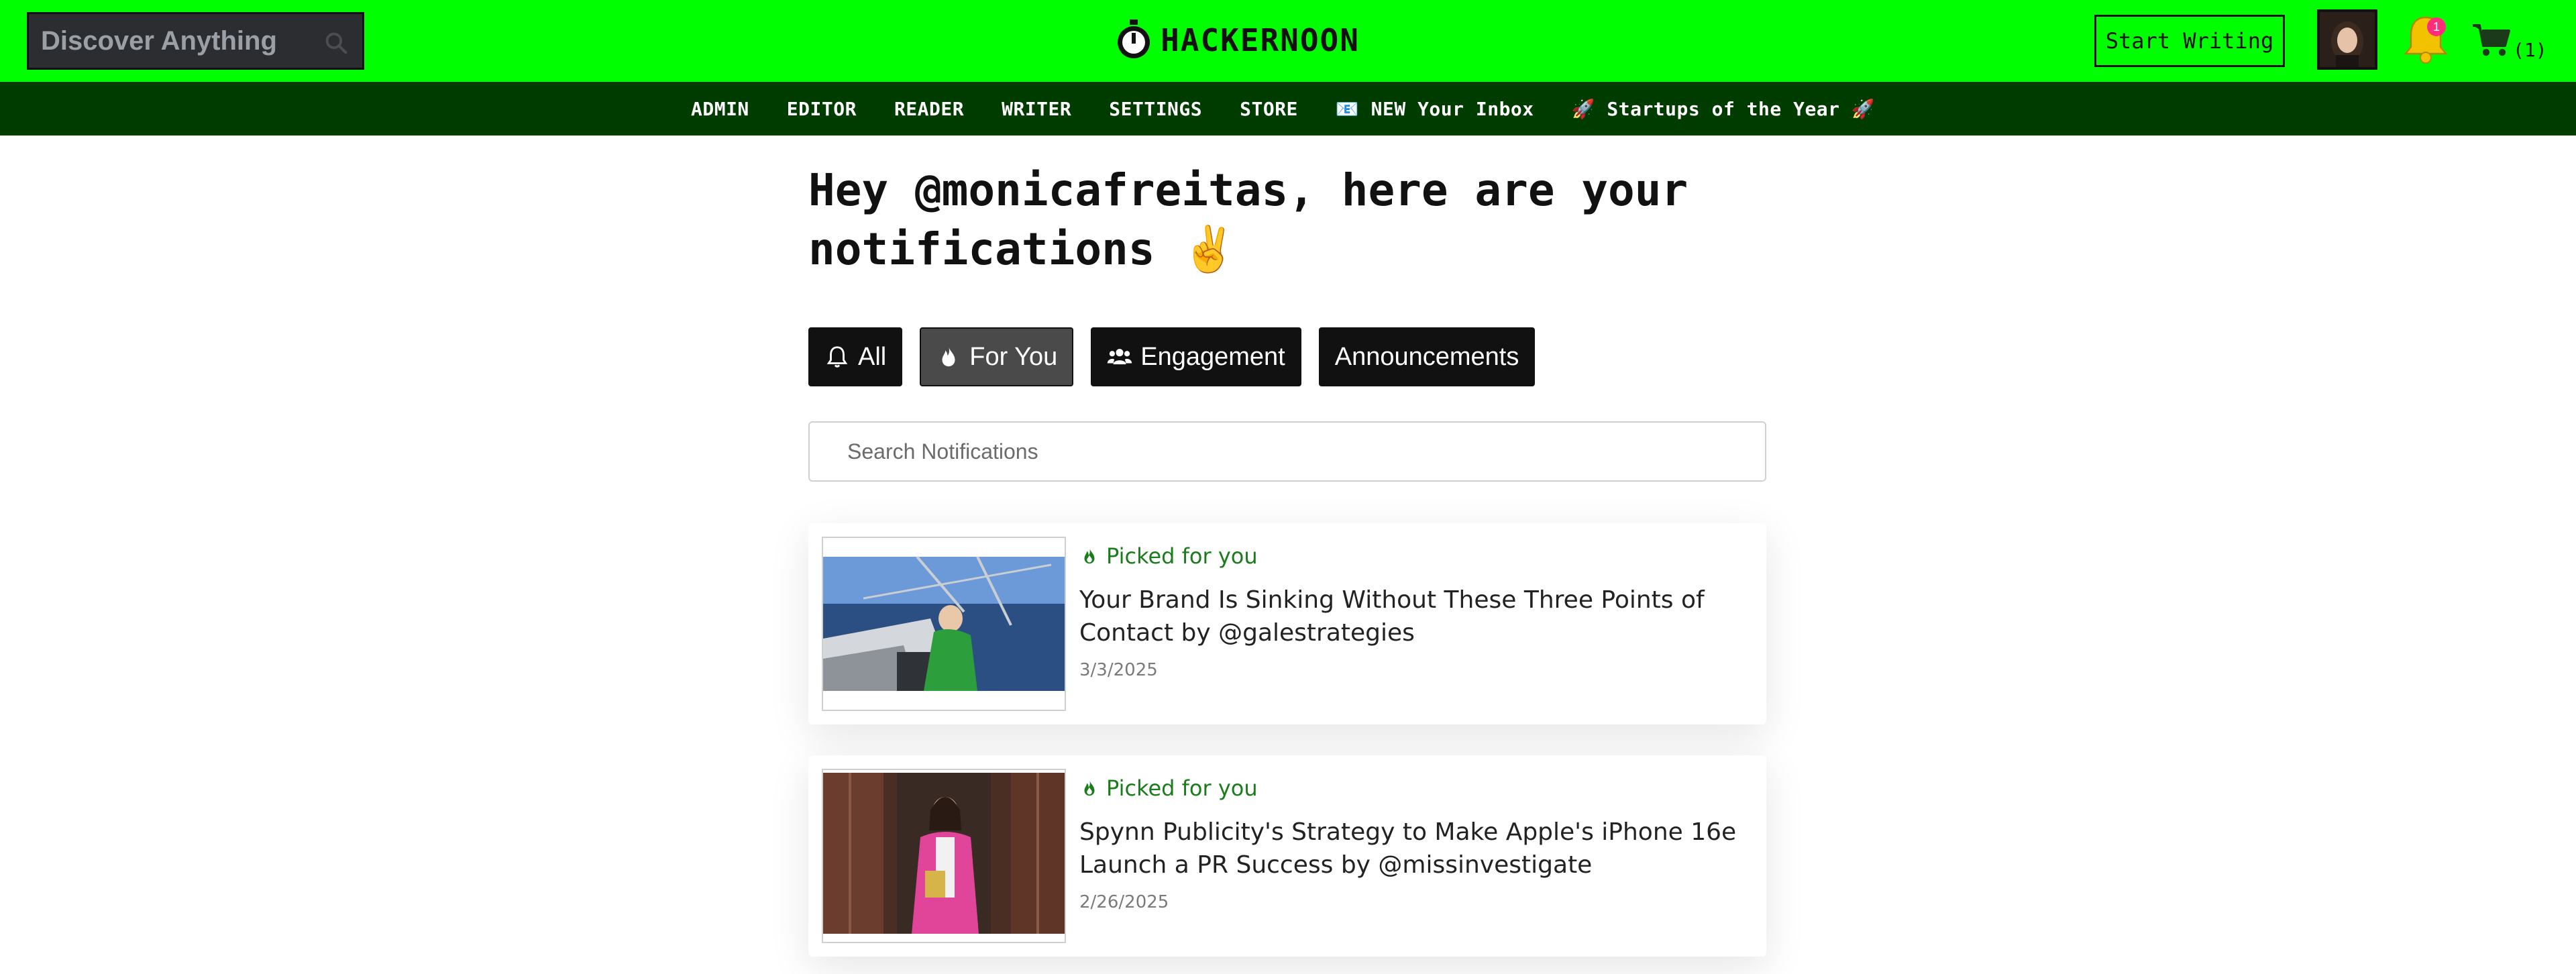 This screenshot has height=974, width=2576. What do you see at coordinates (1155, 109) in the screenshot?
I see `nav-item-settings: SETTINGS` at bounding box center [1155, 109].